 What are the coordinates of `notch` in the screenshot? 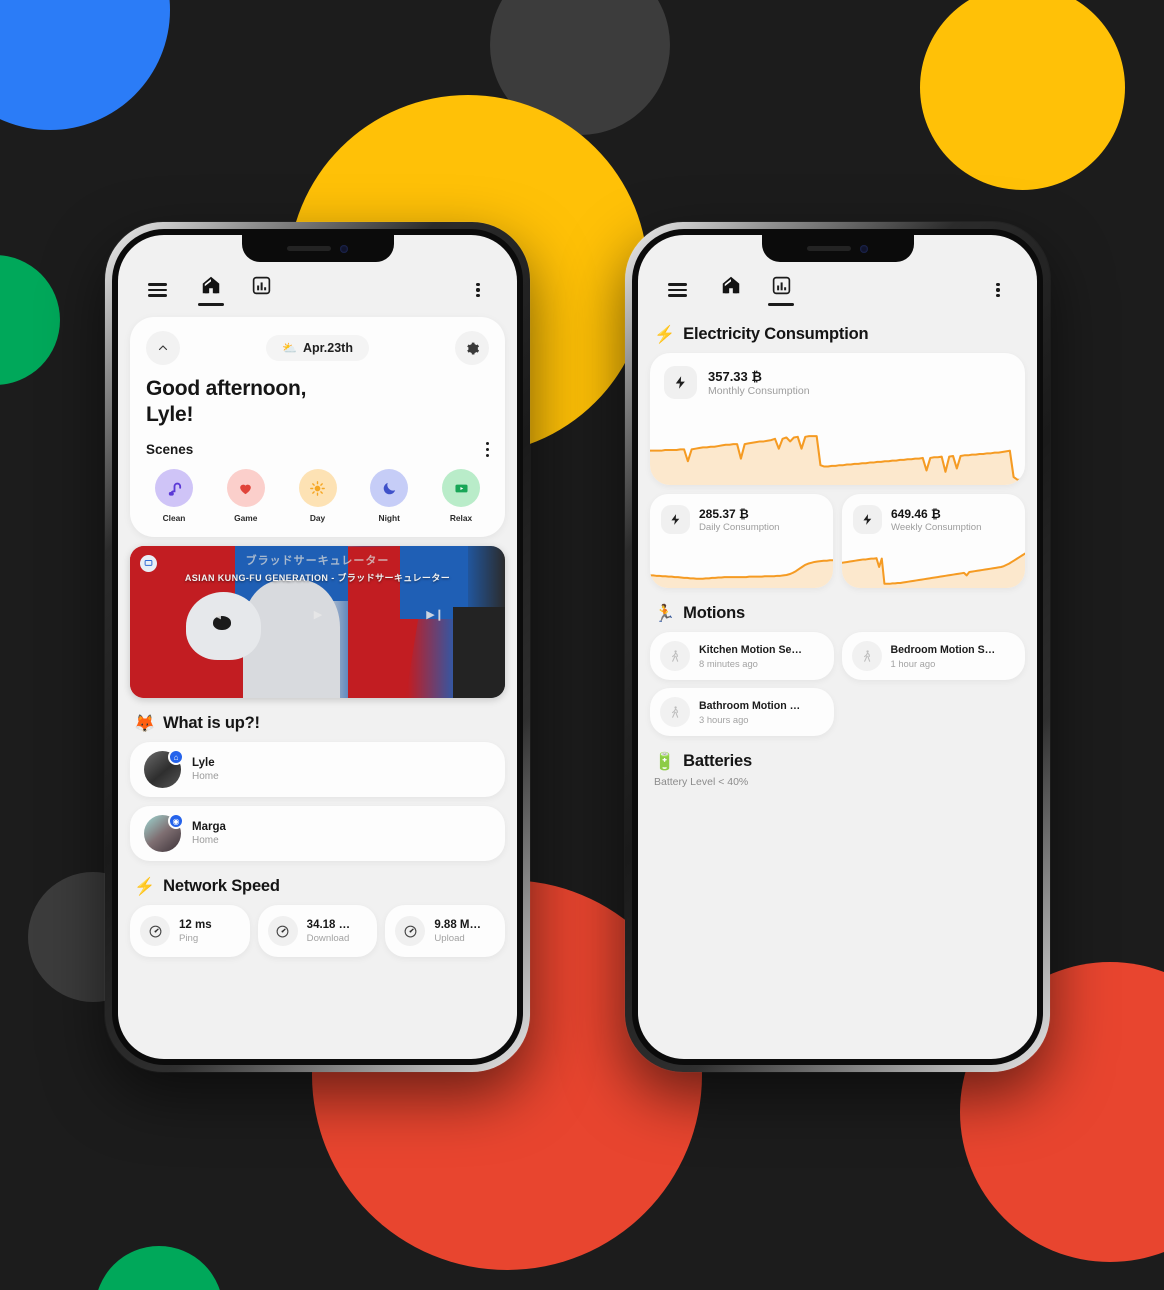 It's located at (317, 248).